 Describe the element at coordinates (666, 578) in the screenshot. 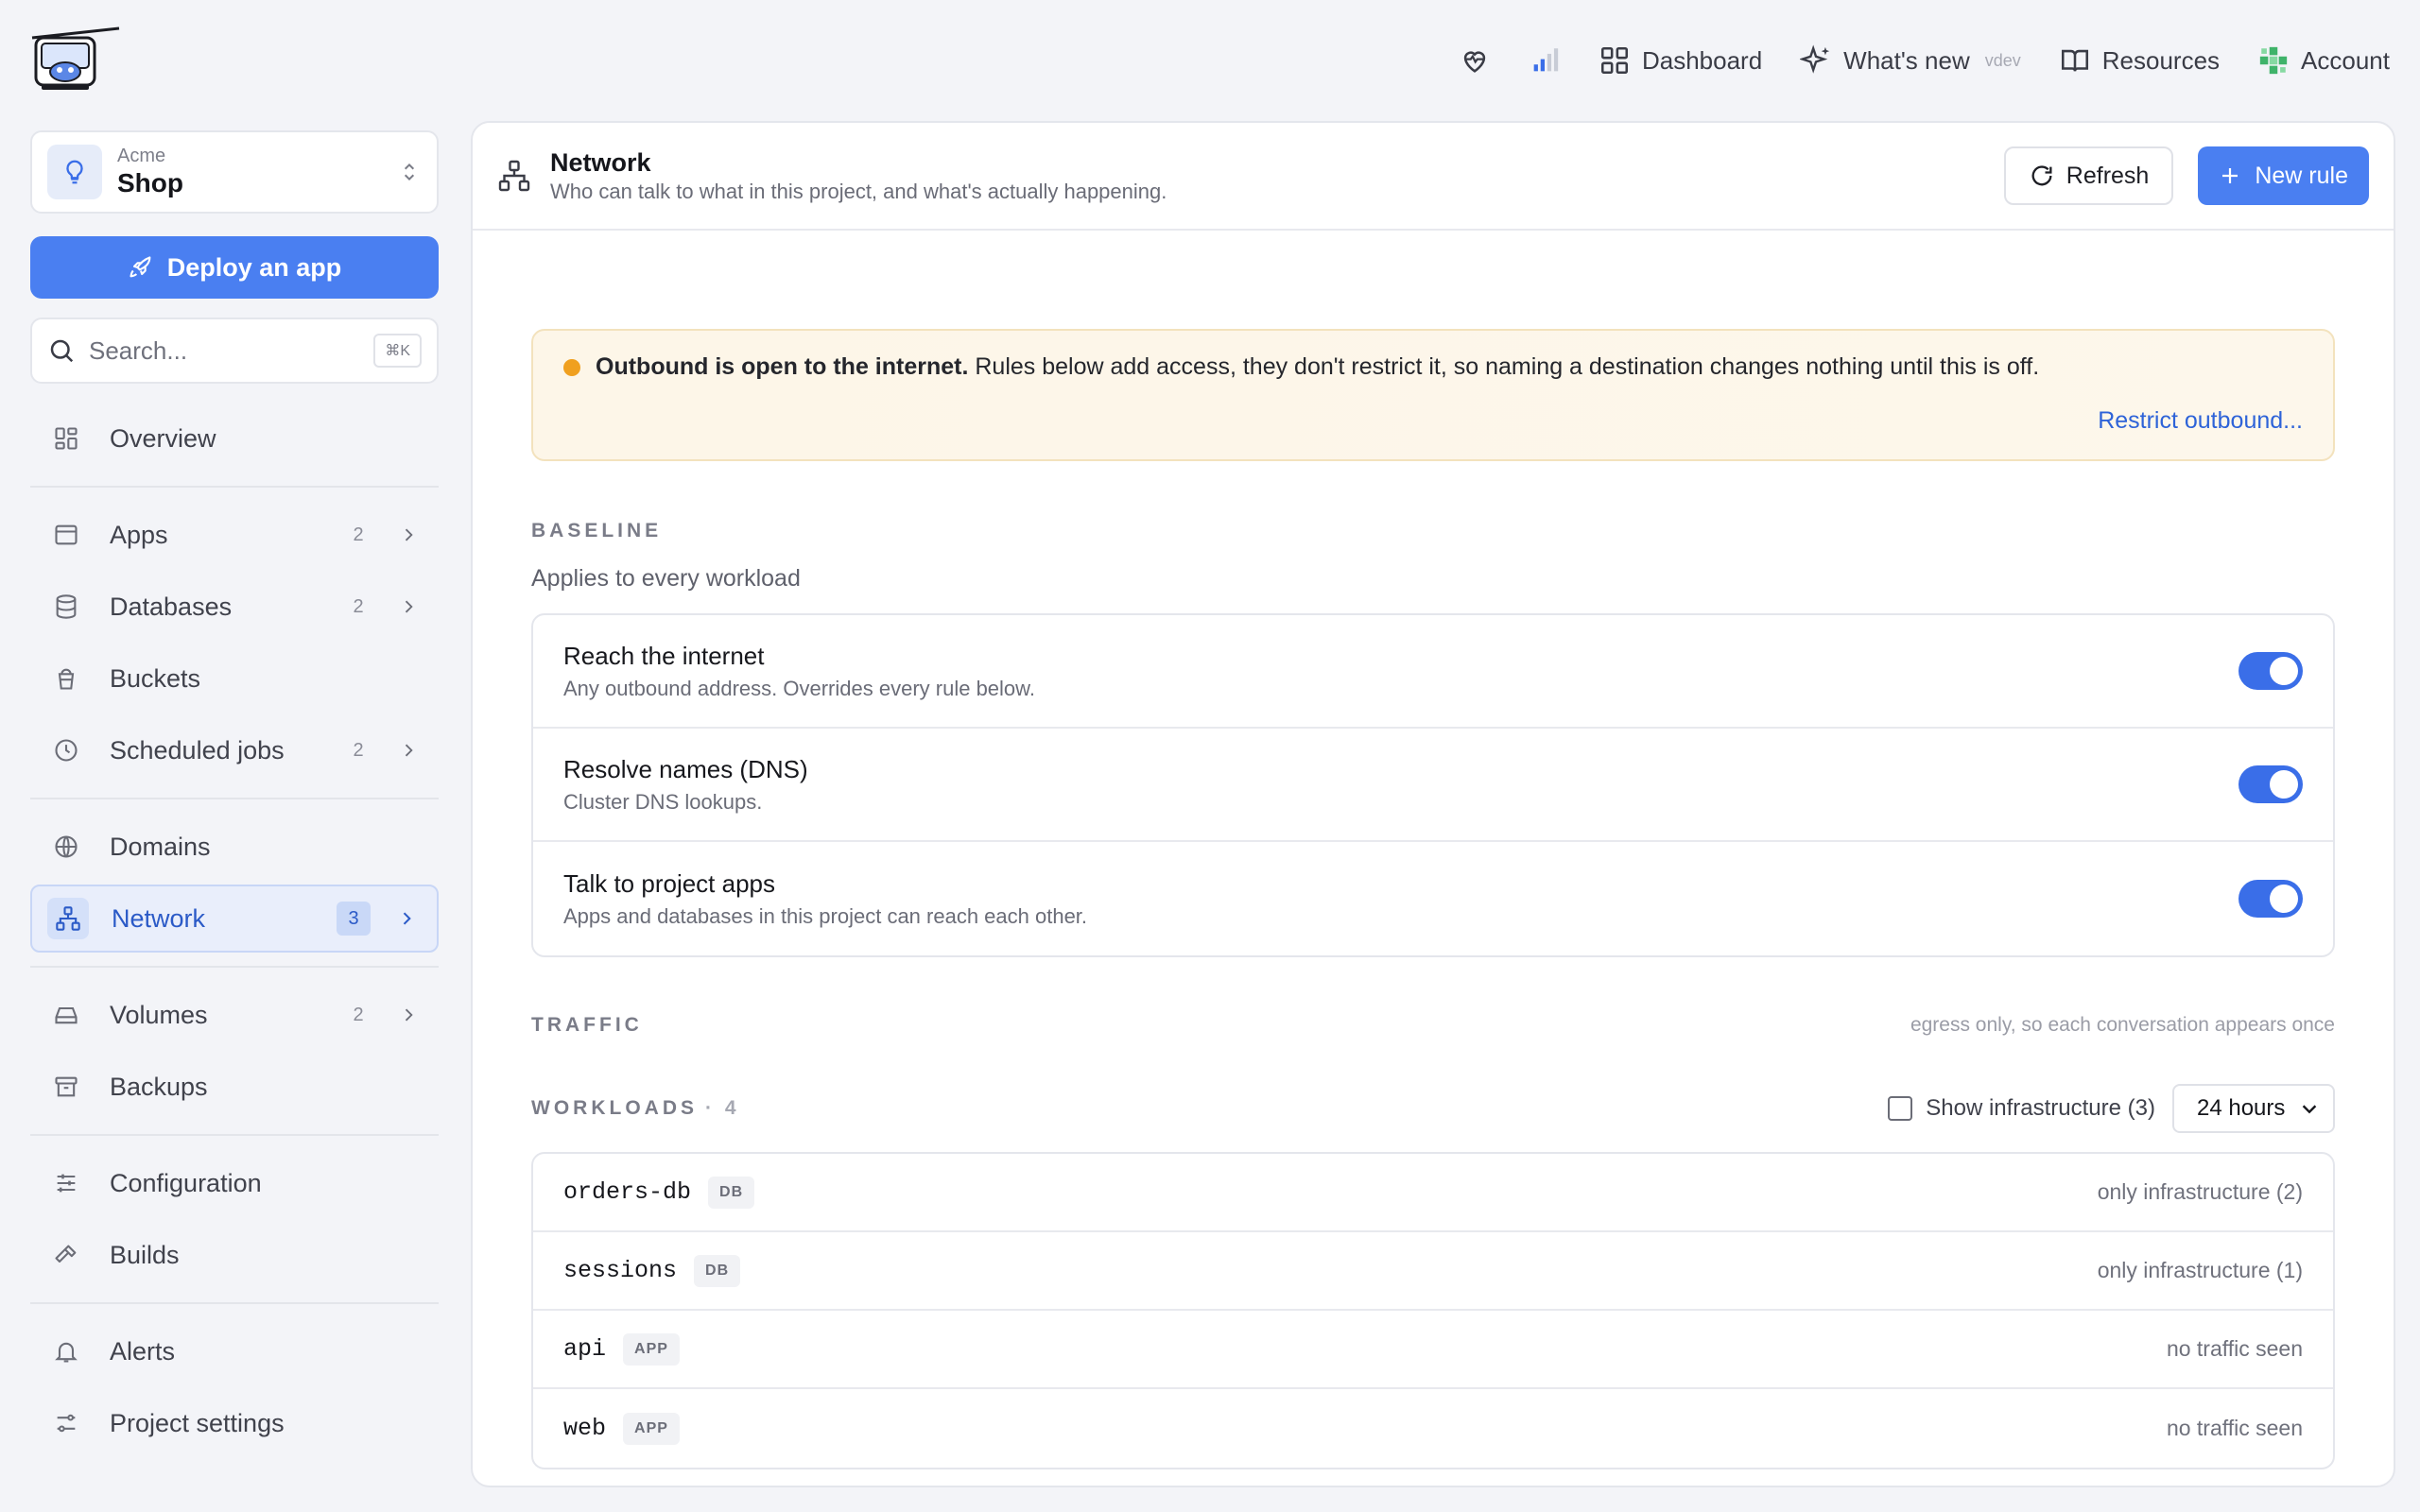

I see `baseline-section-subtitle: Applies to every workload` at that location.